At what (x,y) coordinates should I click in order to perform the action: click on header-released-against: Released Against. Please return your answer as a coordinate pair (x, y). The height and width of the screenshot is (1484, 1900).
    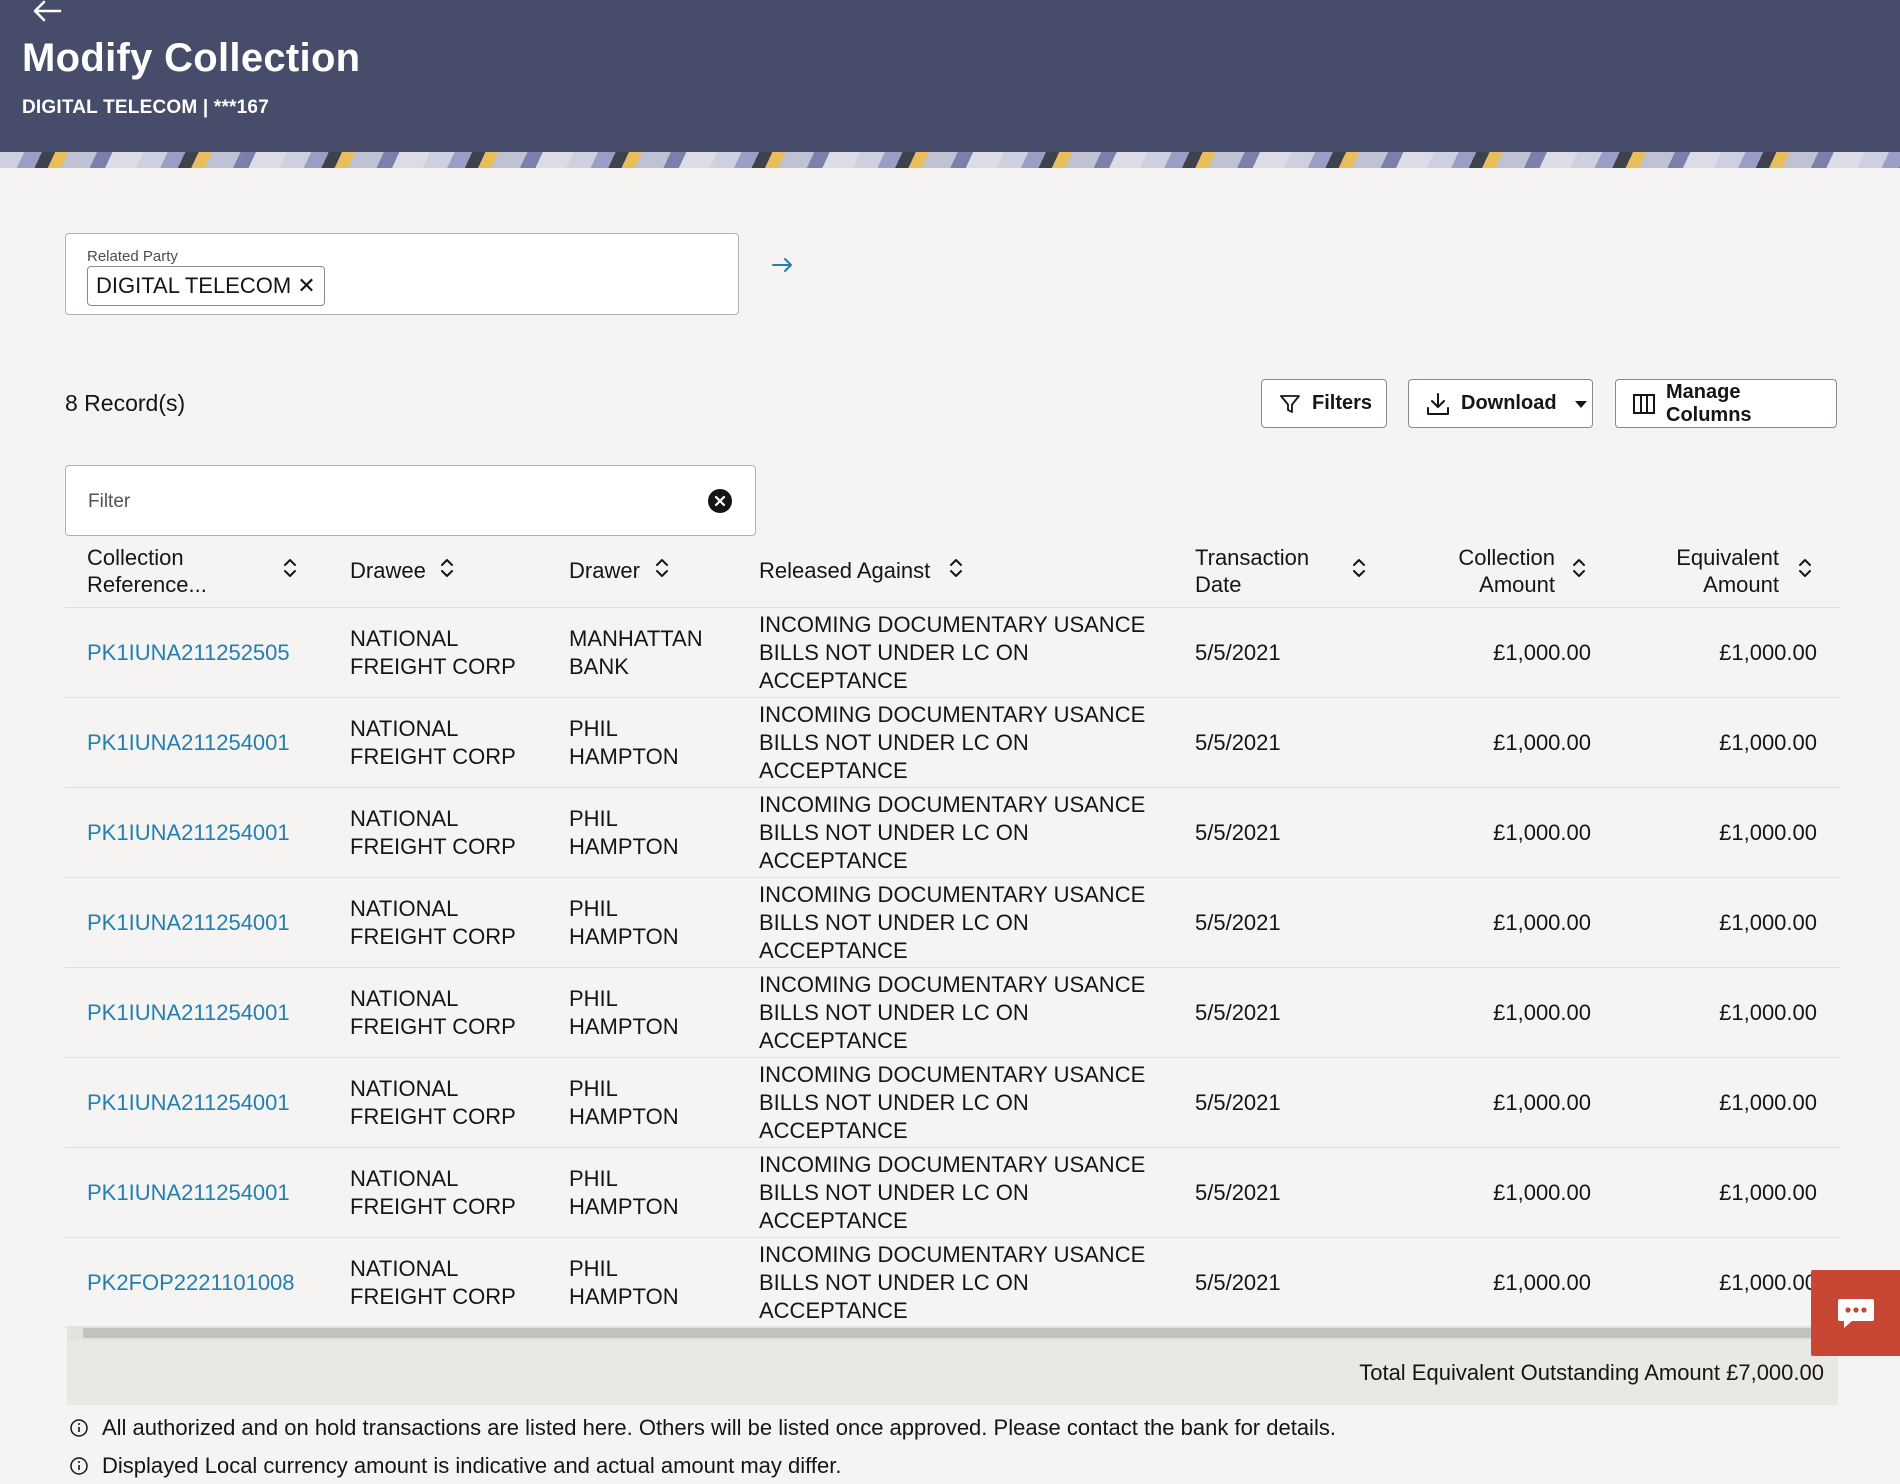
    Looking at the image, I should click on (844, 570).